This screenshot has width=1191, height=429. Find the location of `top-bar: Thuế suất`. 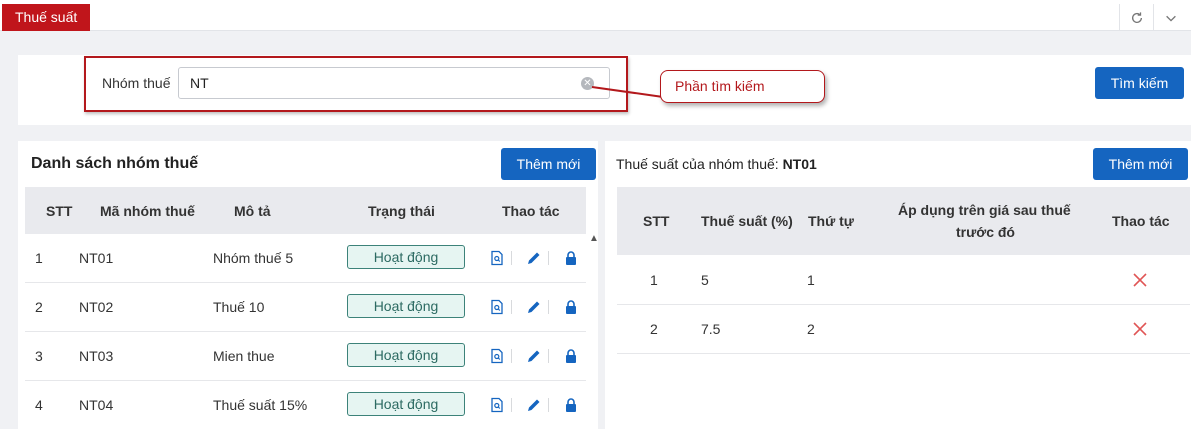

top-bar: Thuế suất is located at coordinates (595, 15).